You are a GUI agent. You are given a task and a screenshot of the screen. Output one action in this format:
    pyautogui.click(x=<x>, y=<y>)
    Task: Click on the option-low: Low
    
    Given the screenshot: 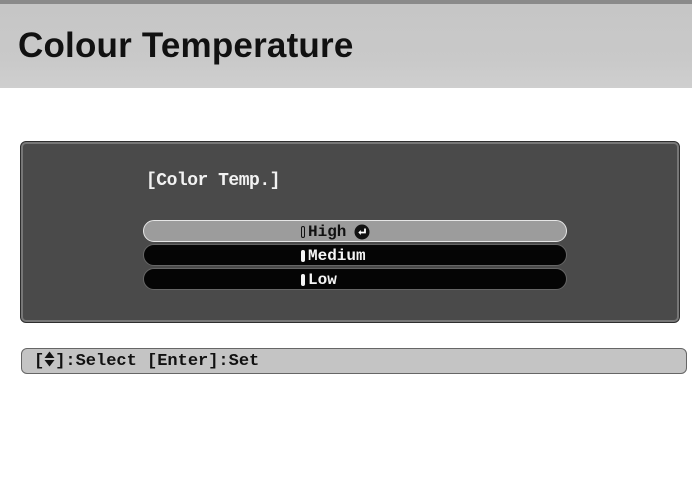 What is the action you would take?
    pyautogui.click(x=355, y=279)
    